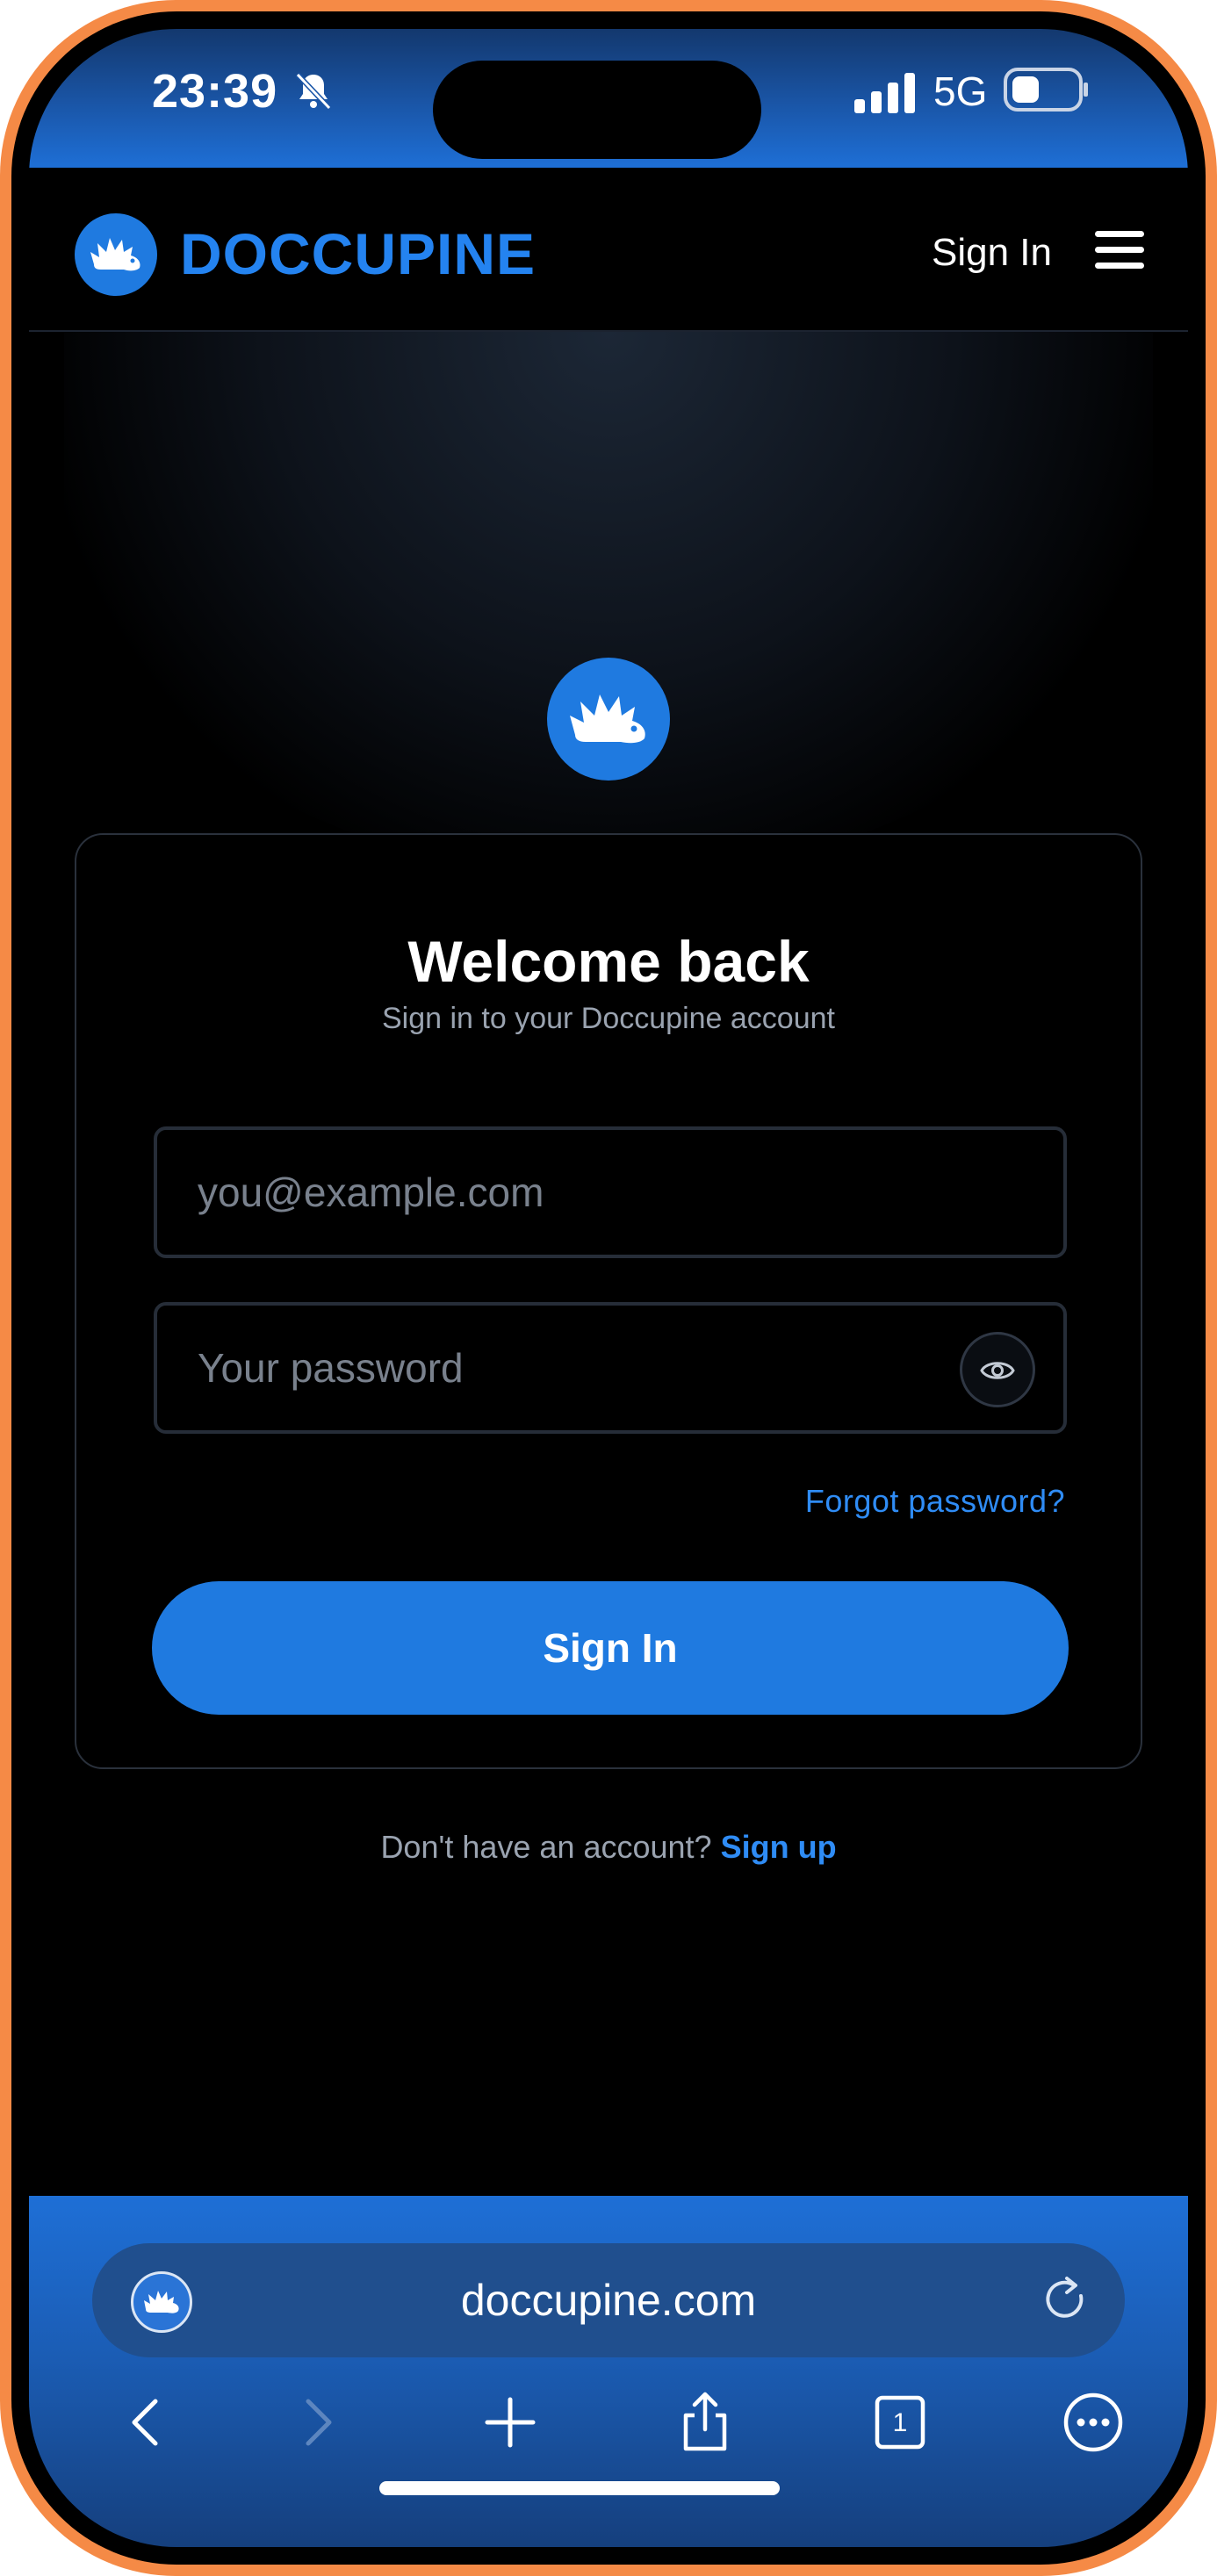 Image resolution: width=1217 pixels, height=2576 pixels. I want to click on signup-prompt: Don't have an account? Sign up, so click(608, 1847).